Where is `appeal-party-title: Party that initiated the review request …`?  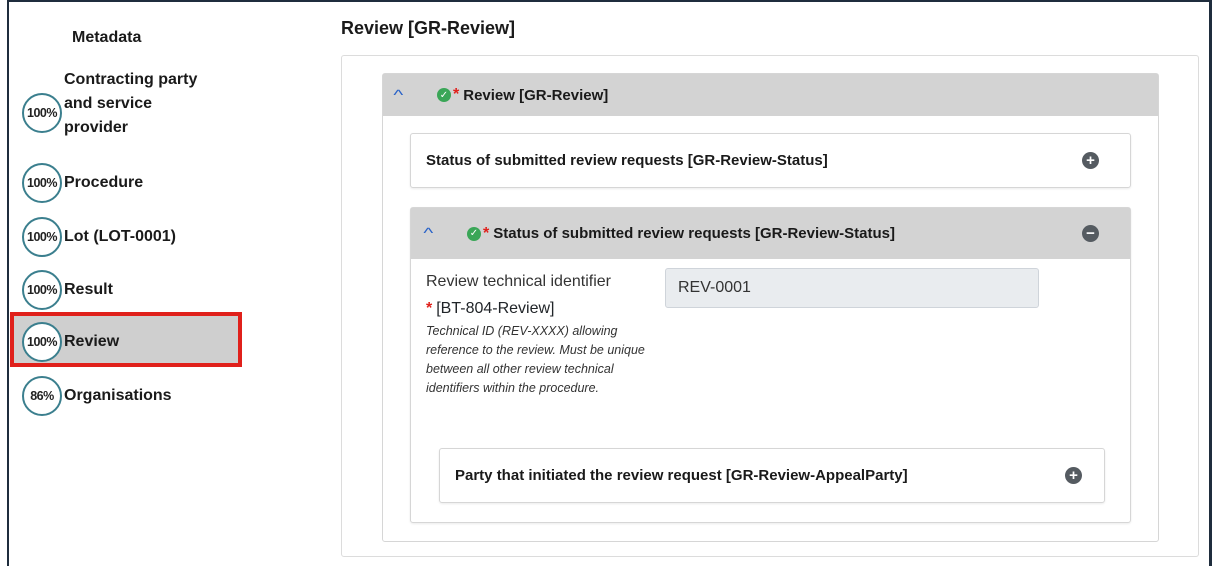 appeal-party-title: Party that initiated the review request … is located at coordinates (681, 475).